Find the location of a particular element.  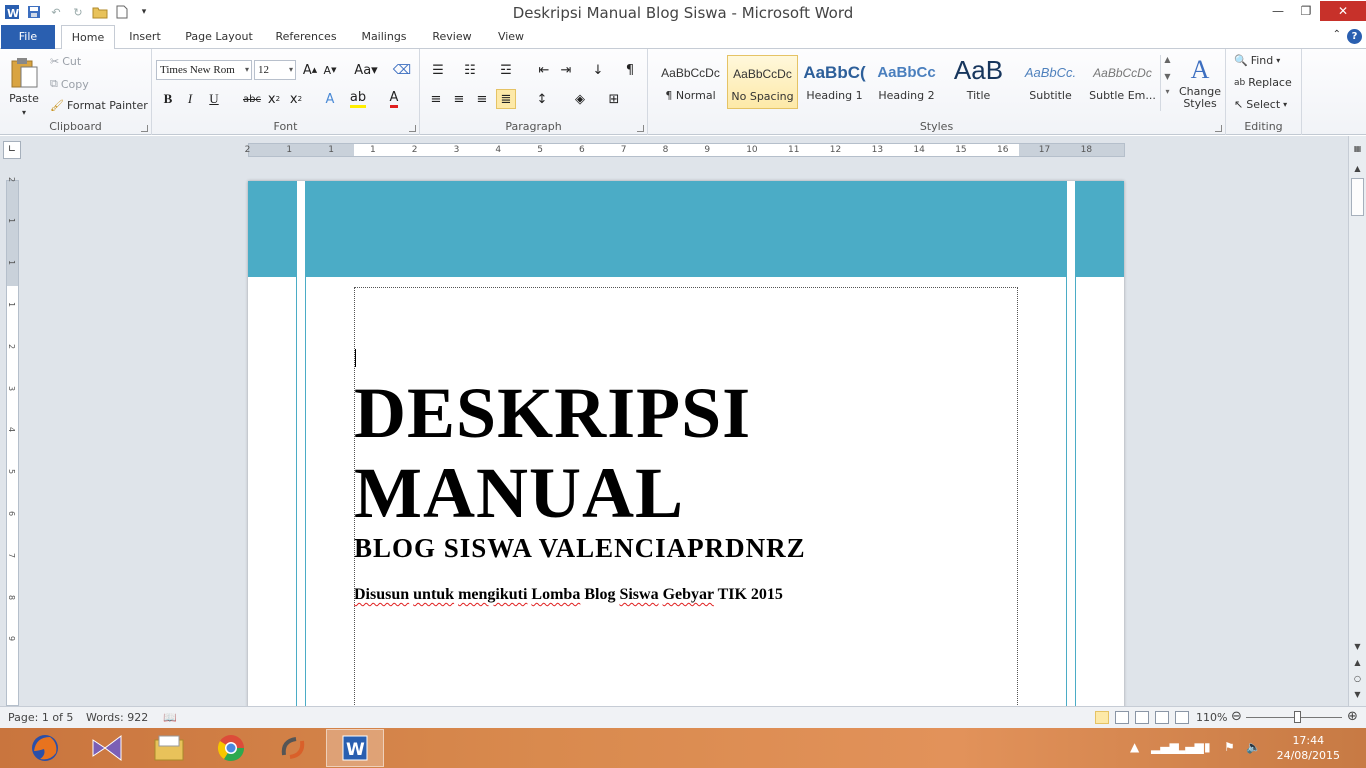

sync-app-icon is located at coordinates (293, 748).